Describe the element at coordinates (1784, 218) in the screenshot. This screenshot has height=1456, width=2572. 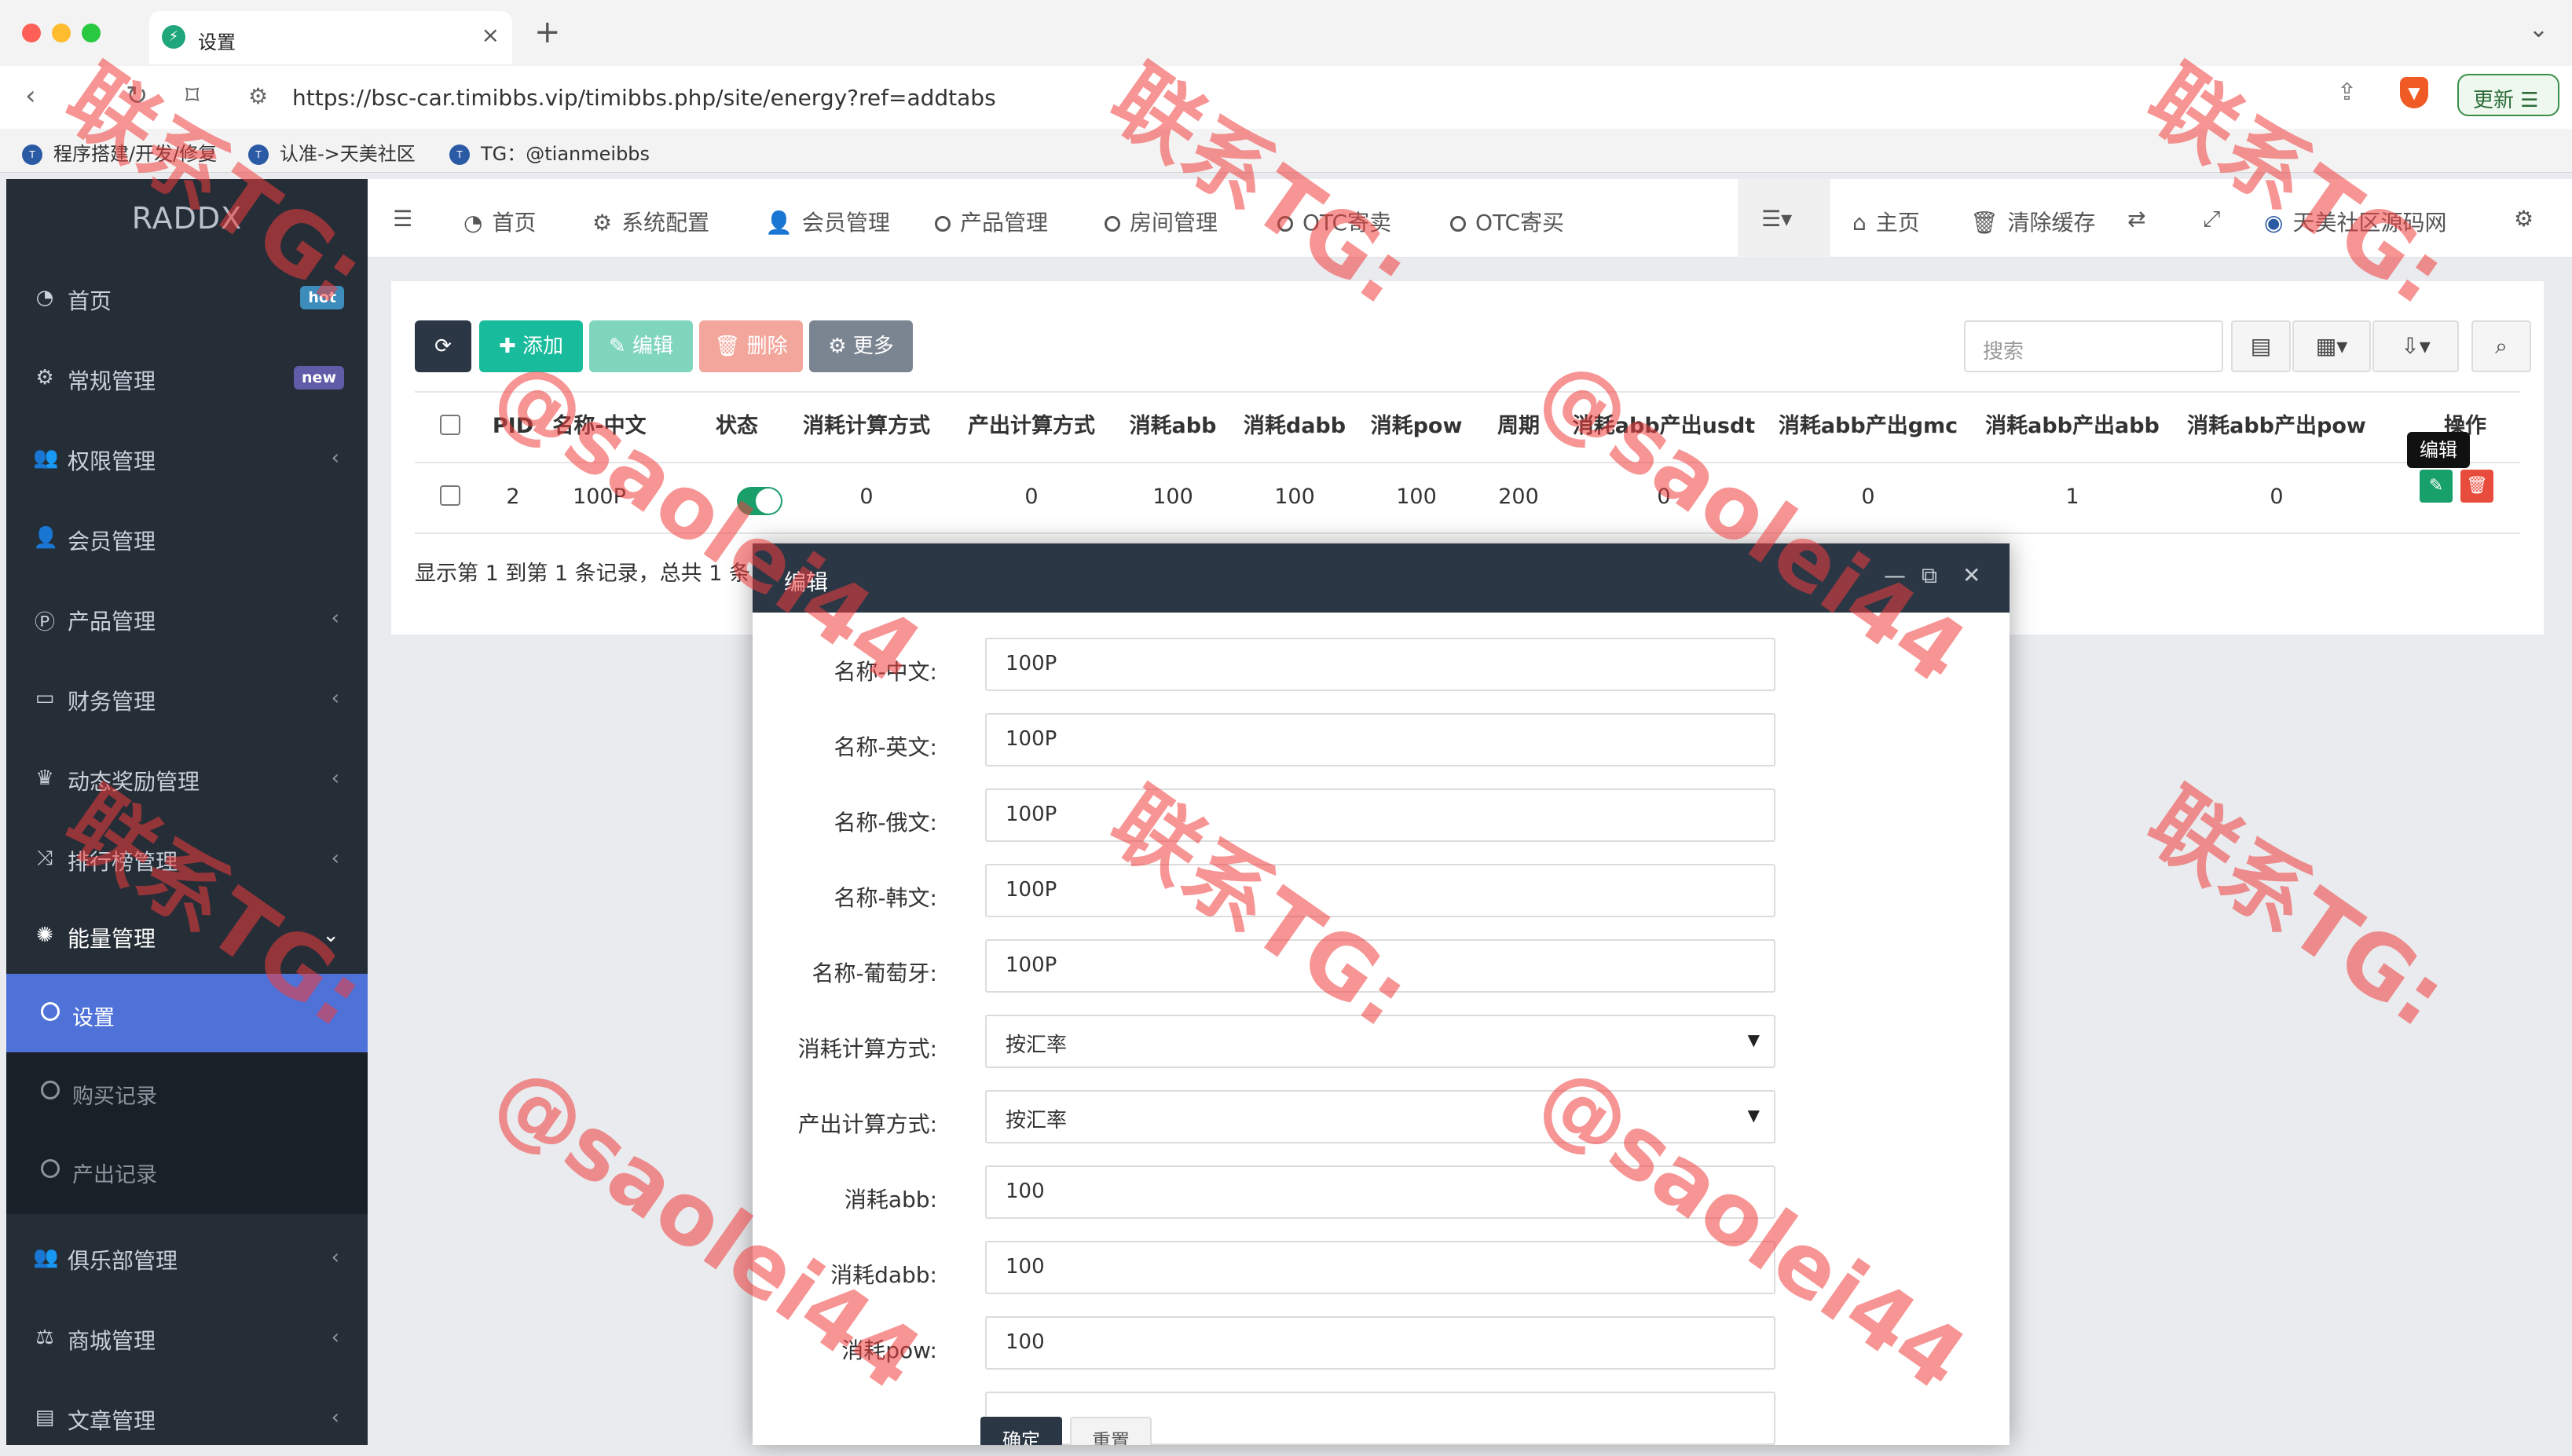
I see `tabs-dropdown-button: ☰▾` at that location.